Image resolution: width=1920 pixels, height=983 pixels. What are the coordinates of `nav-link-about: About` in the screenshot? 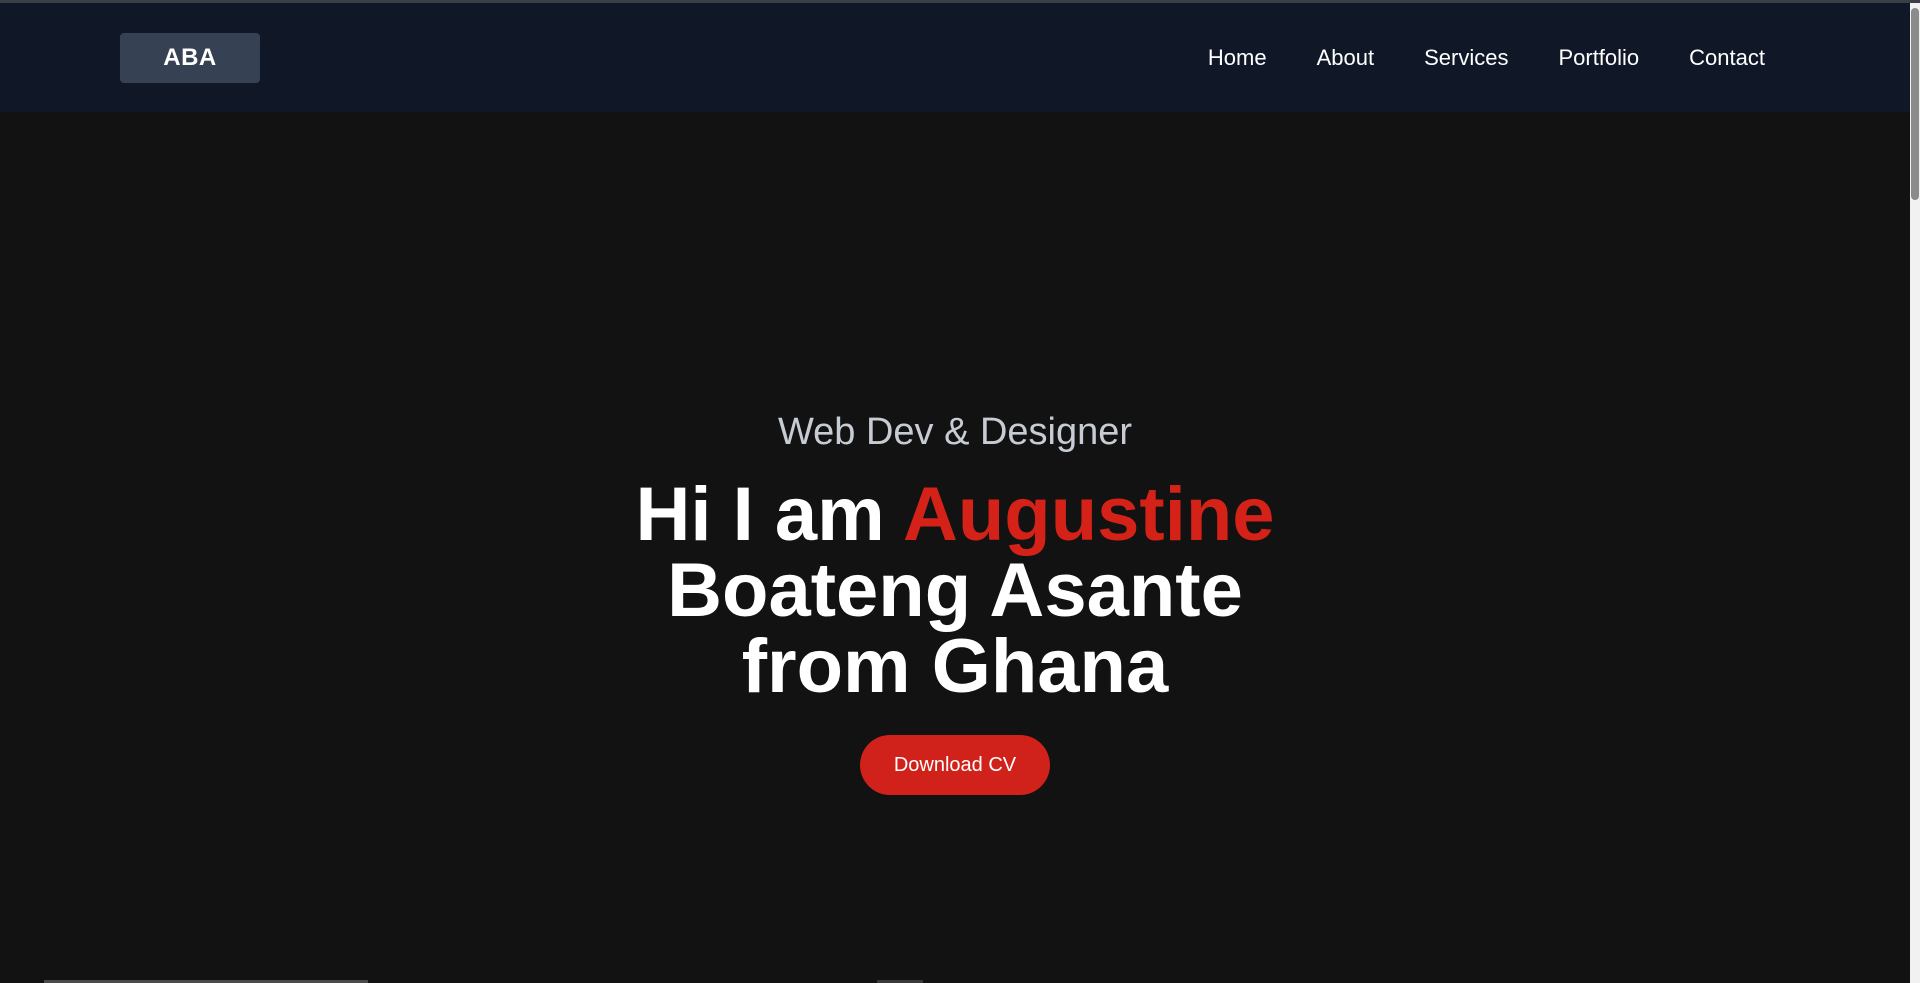 It's located at (1346, 58).